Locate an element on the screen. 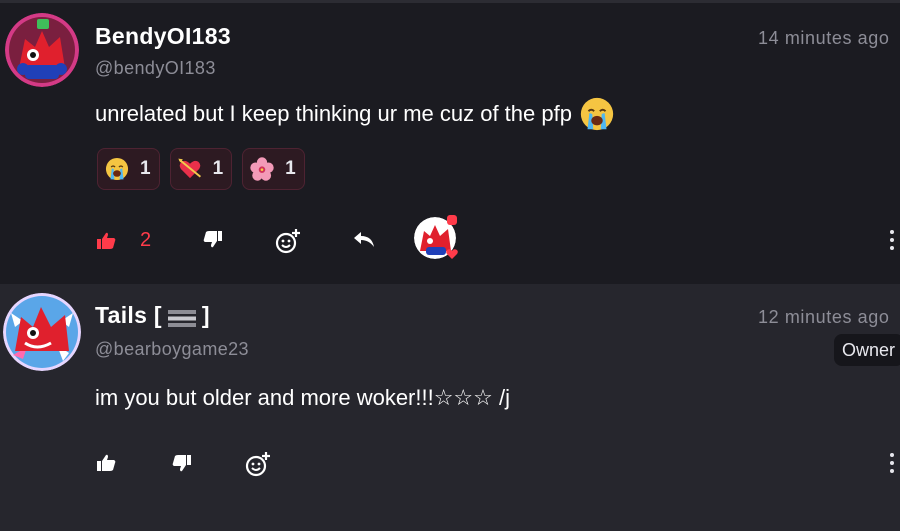 The image size is (900, 531). comment-username: Tails [] is located at coordinates (152, 315).